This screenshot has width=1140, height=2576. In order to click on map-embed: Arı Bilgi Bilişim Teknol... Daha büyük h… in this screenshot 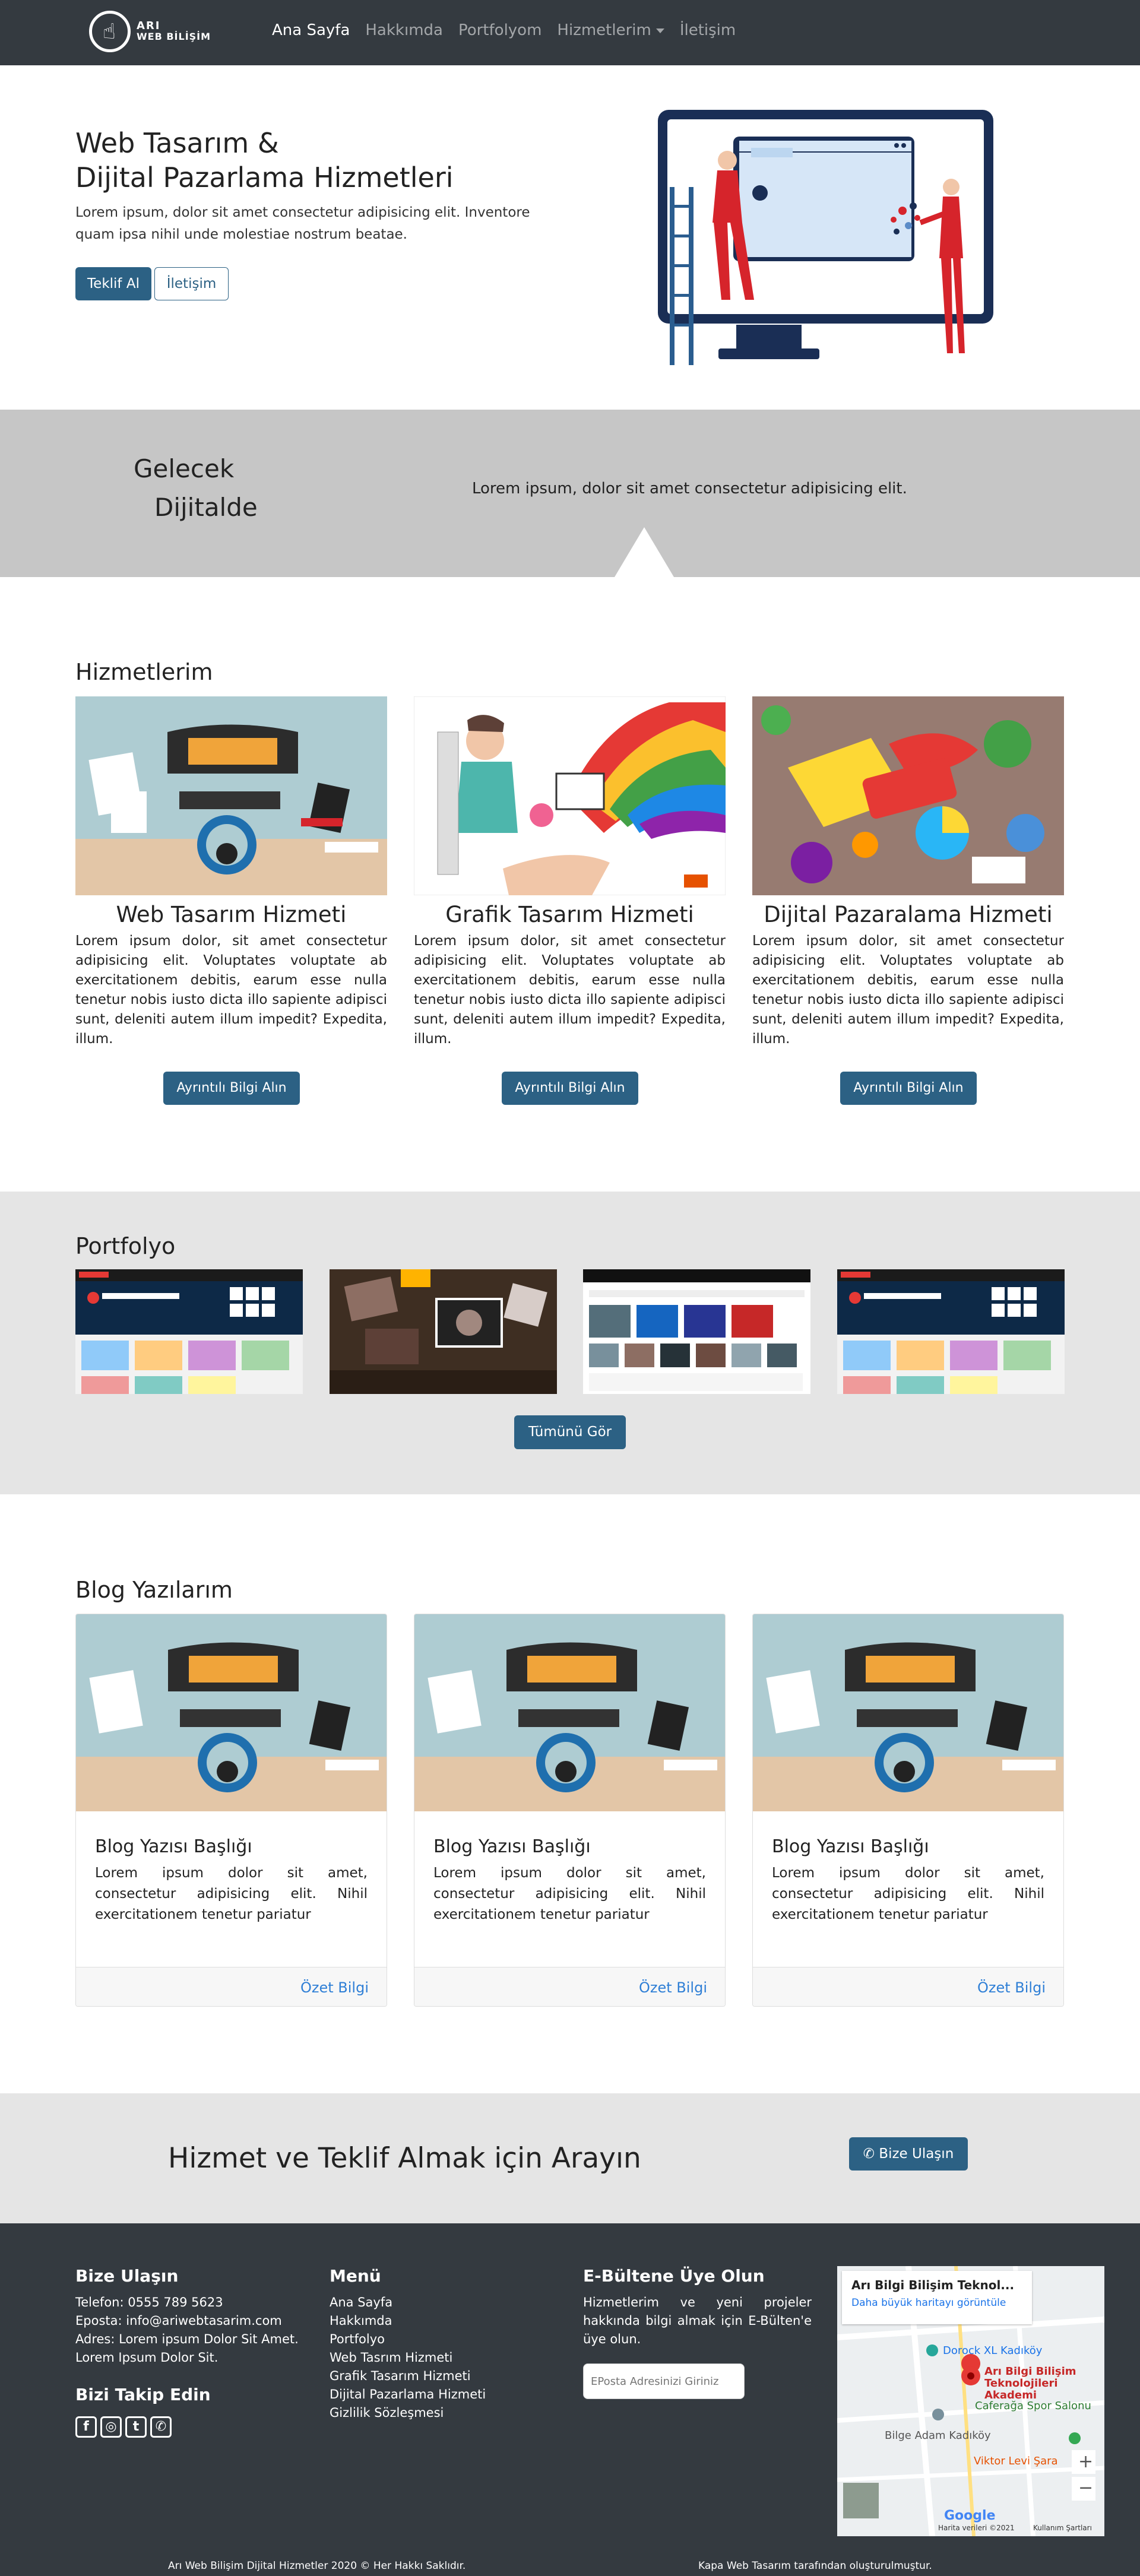, I will do `click(970, 2401)`.